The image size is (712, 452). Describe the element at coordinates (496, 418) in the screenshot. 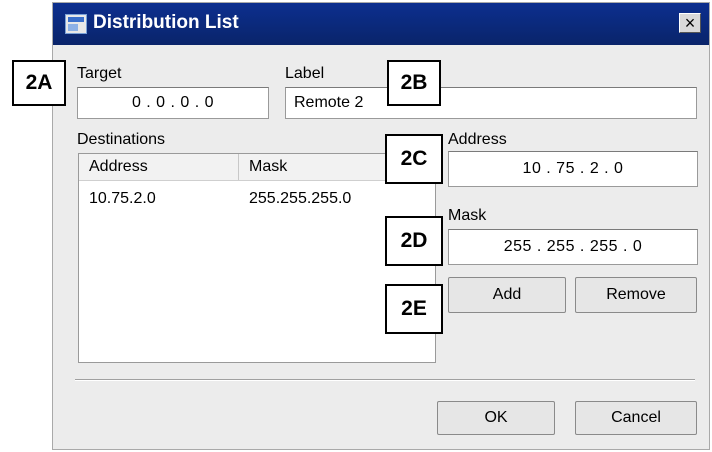

I see `ok-button: OK` at that location.